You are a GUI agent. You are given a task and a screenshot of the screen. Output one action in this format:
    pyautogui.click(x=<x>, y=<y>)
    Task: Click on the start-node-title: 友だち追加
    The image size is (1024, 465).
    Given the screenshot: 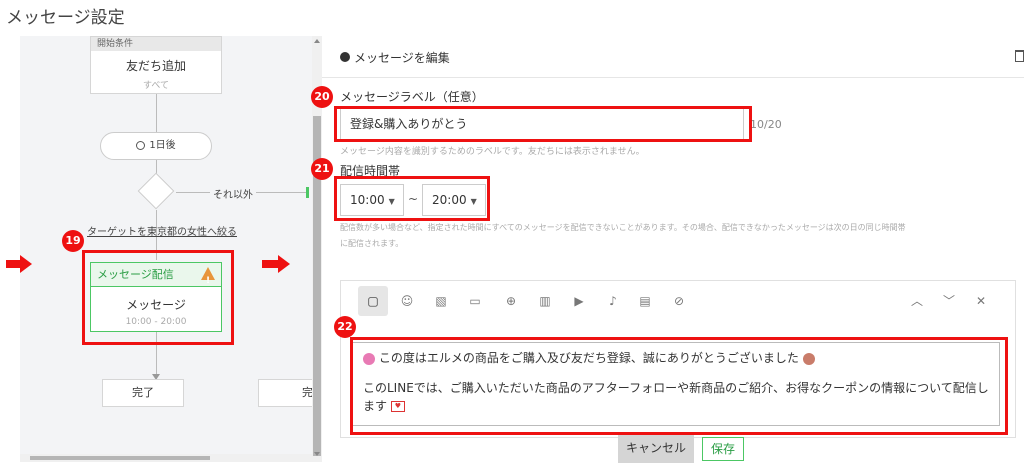 What is the action you would take?
    pyautogui.click(x=155, y=66)
    